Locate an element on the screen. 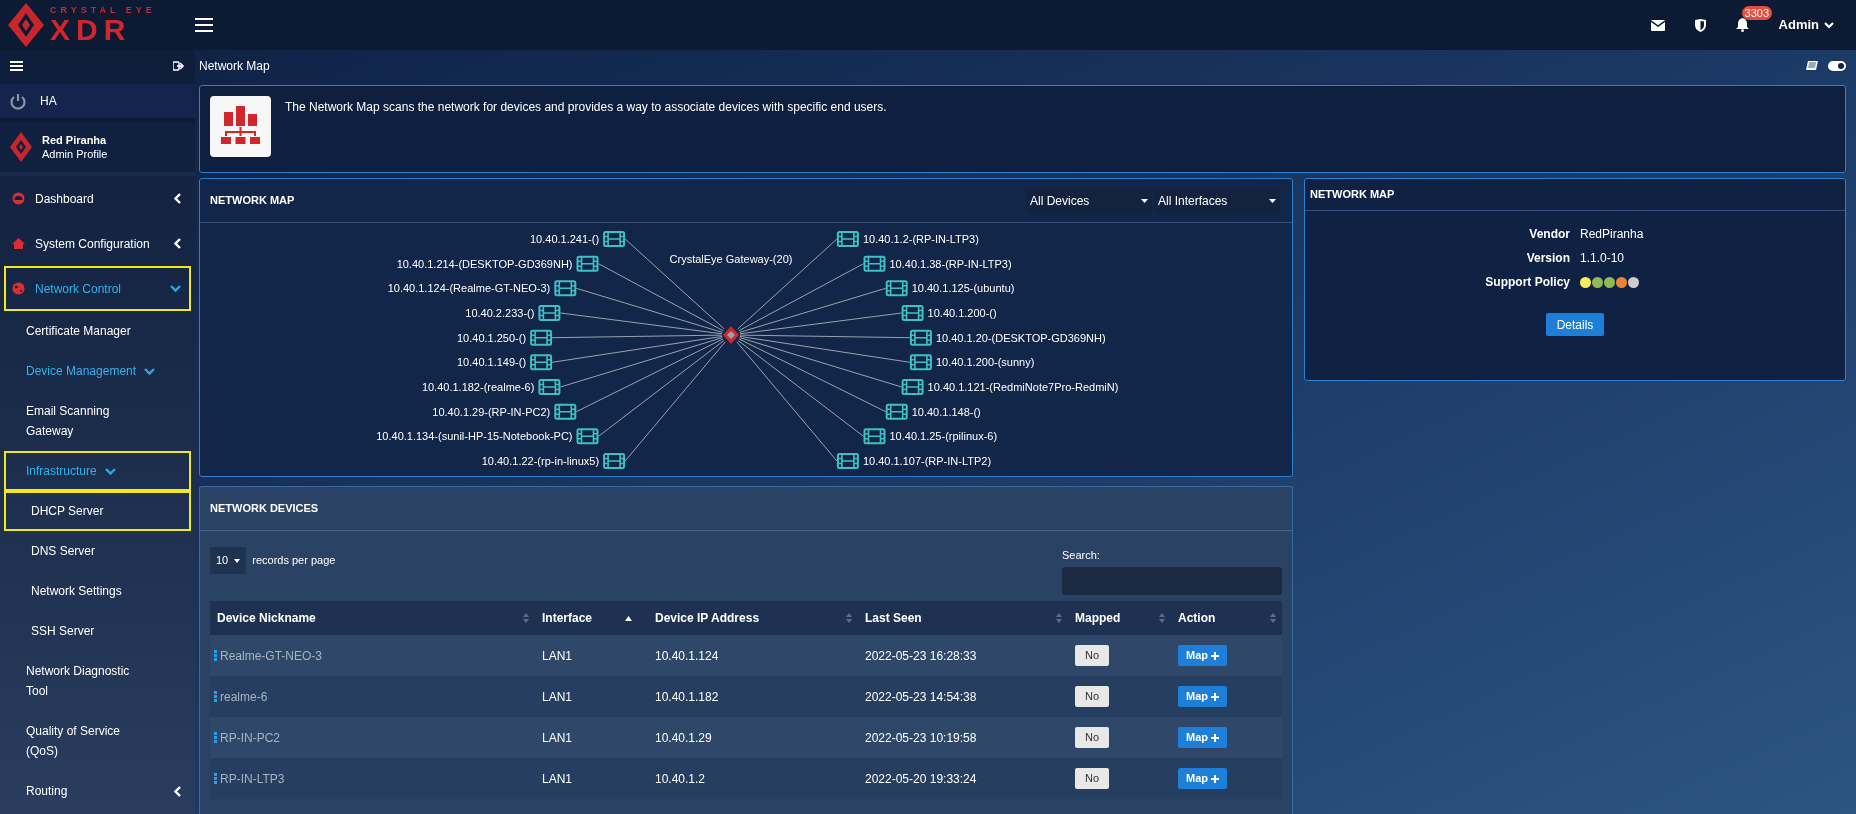 The image size is (1856, 814). node-label: 10.40.1.200-(sunny) is located at coordinates (985, 362).